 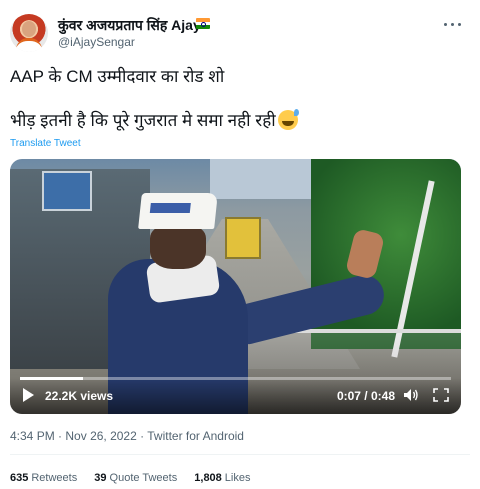 What do you see at coordinates (365, 396) in the screenshot?
I see `video-time: 0:07 / 0:48` at bounding box center [365, 396].